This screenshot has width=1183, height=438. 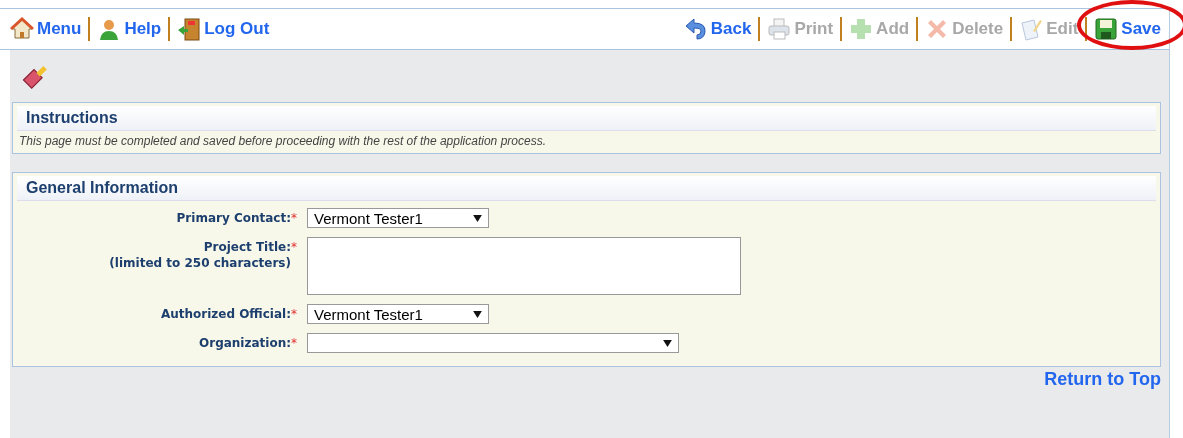 I want to click on plus-icon, so click(x=861, y=29).